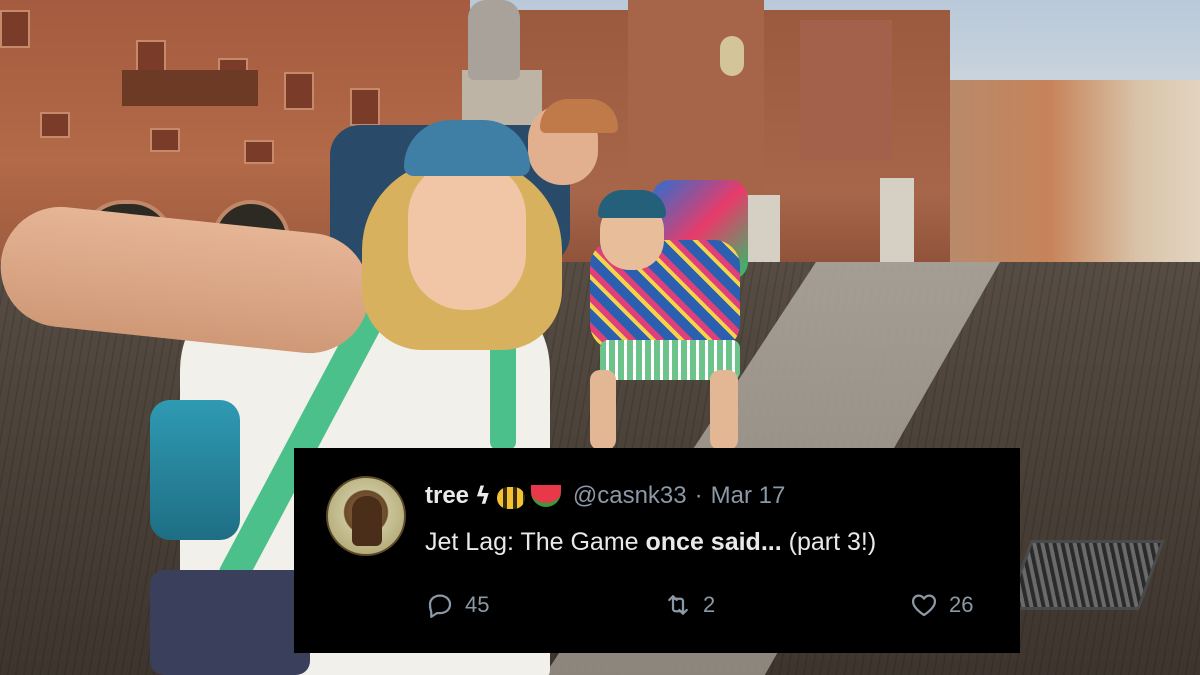 This screenshot has height=675, width=1200. Describe the element at coordinates (829, 542) in the screenshot. I see `tweet-text-suffix: (part 3!)` at that location.